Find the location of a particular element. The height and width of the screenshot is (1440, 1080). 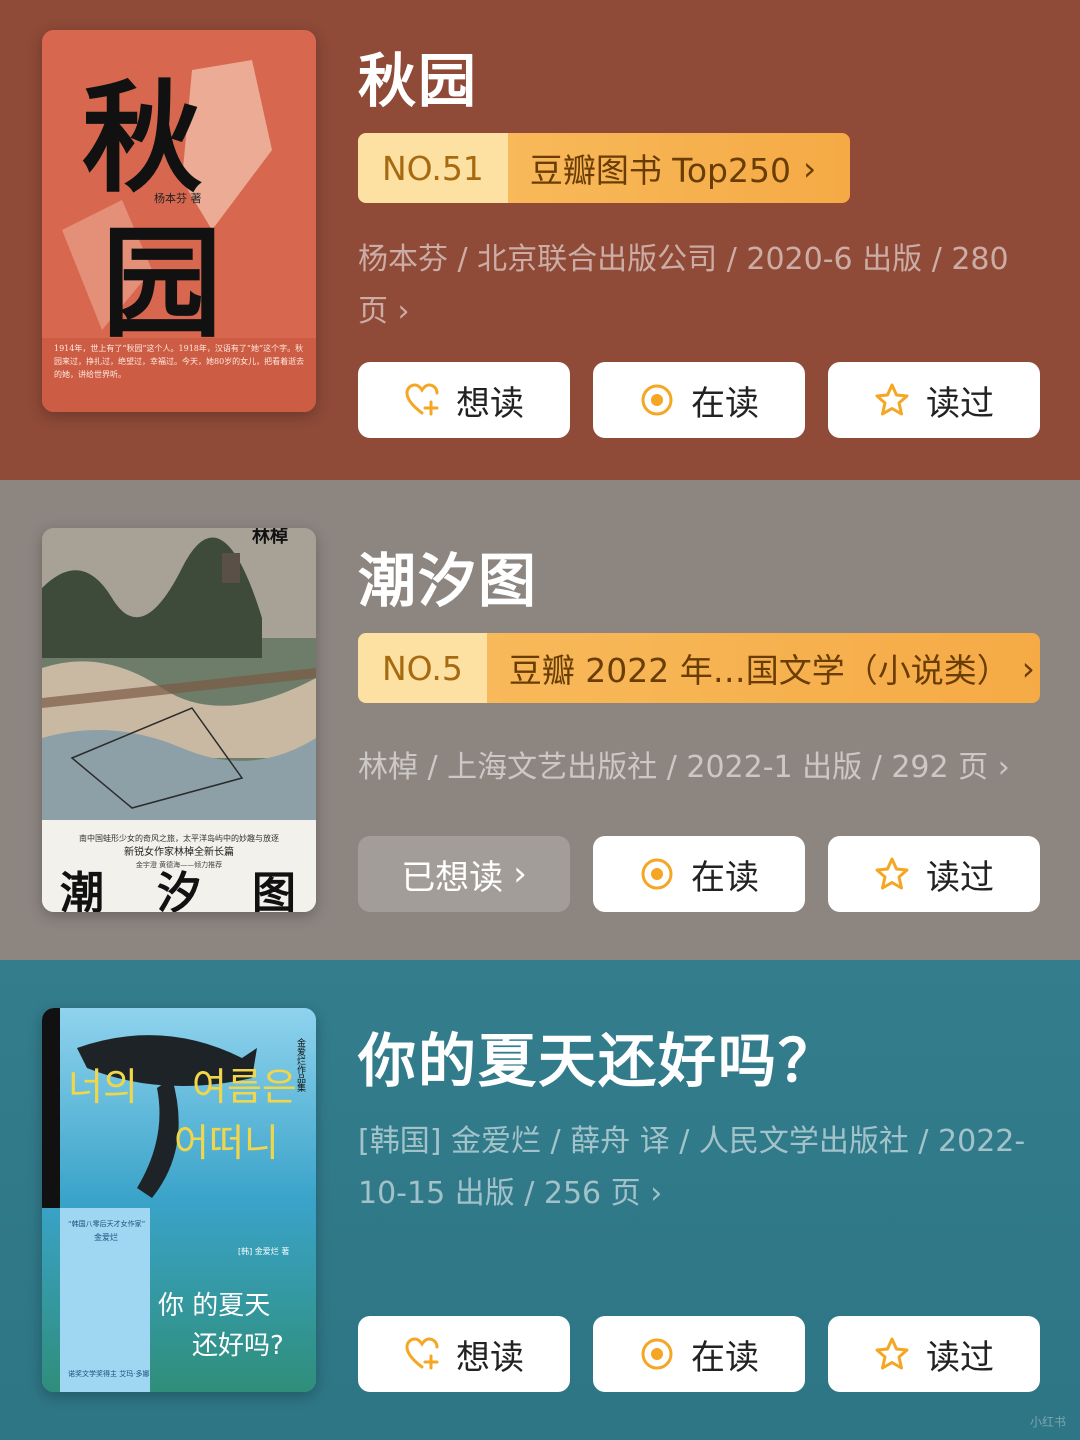

cover-side-label: 金爱烂作品集 is located at coordinates (300, 1065).